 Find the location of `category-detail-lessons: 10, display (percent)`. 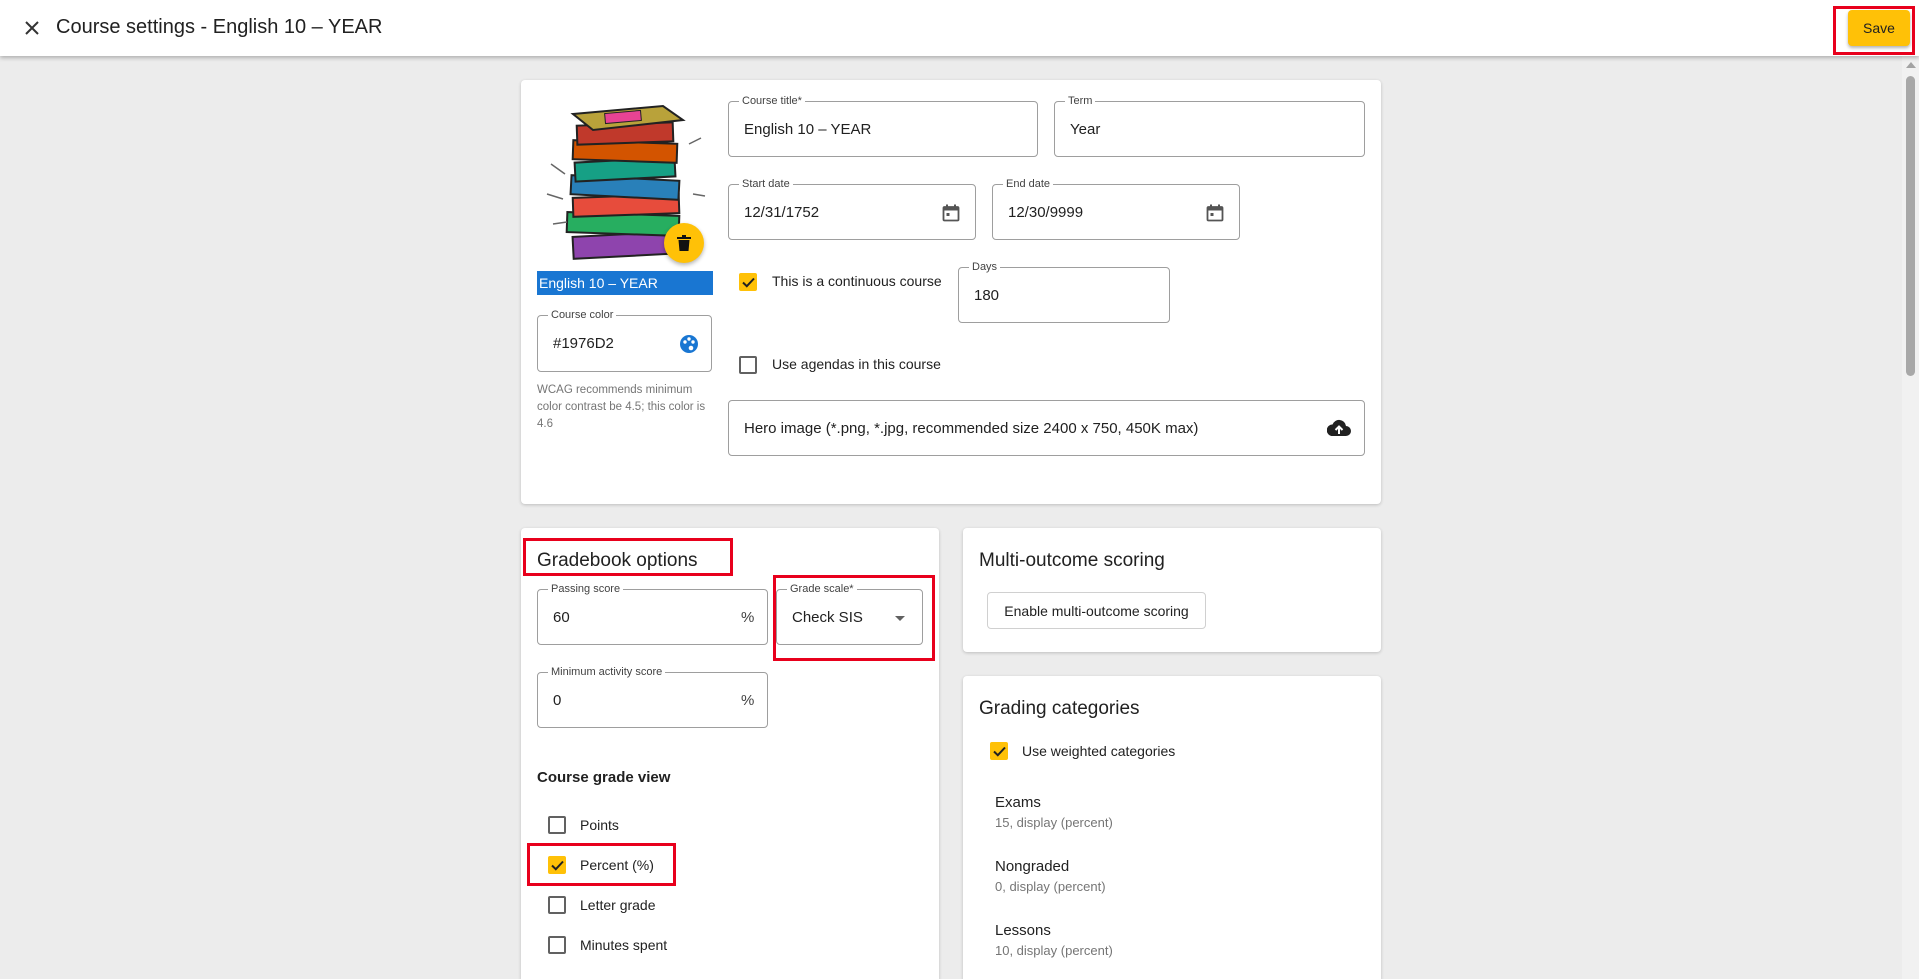

category-detail-lessons: 10, display (percent) is located at coordinates (1054, 950).